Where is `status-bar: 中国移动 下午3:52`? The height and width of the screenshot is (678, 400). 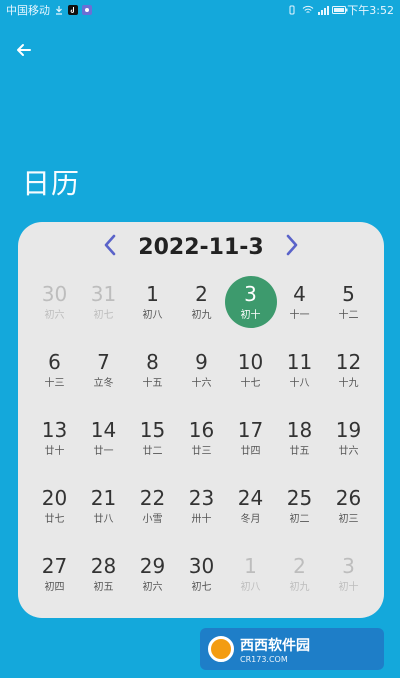 status-bar: 中国移动 下午3:52 is located at coordinates (200, 10).